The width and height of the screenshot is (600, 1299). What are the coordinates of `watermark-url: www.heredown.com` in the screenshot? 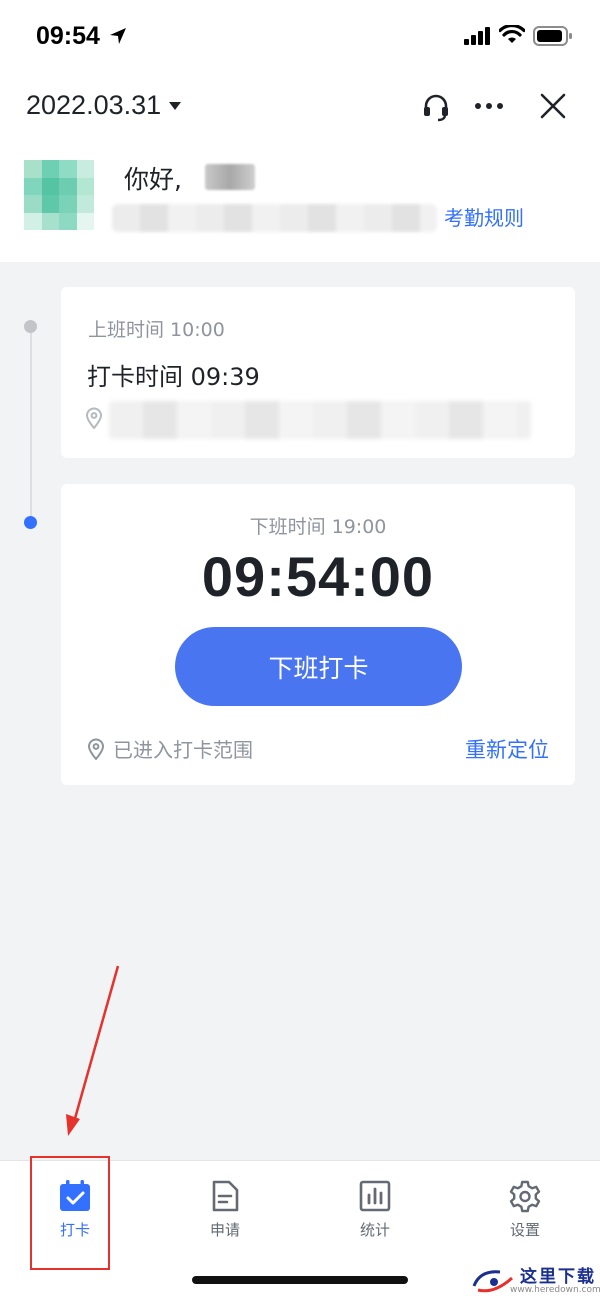 It's located at (555, 1290).